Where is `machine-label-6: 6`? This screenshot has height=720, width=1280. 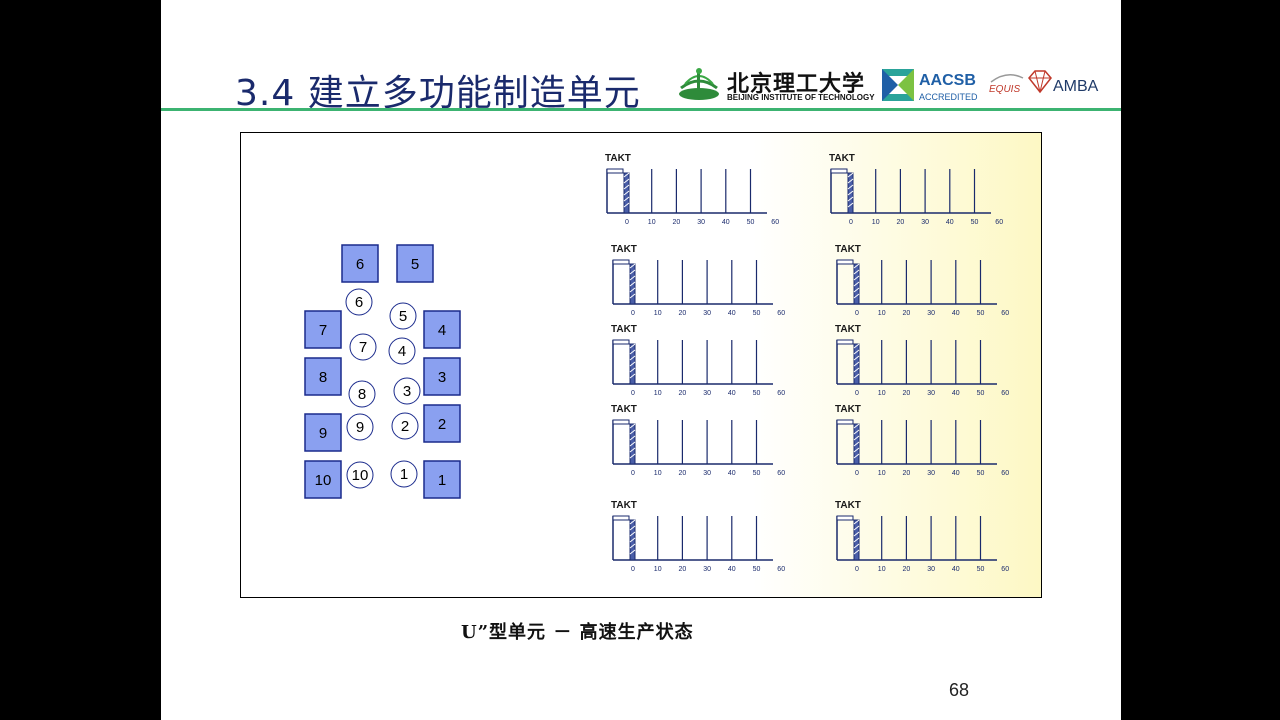
machine-label-6: 6 is located at coordinates (360, 264).